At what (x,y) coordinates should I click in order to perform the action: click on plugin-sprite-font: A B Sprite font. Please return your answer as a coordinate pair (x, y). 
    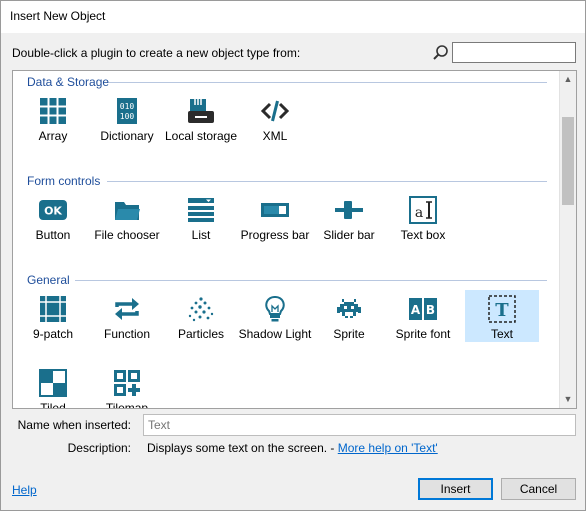
    Looking at the image, I should click on (423, 316).